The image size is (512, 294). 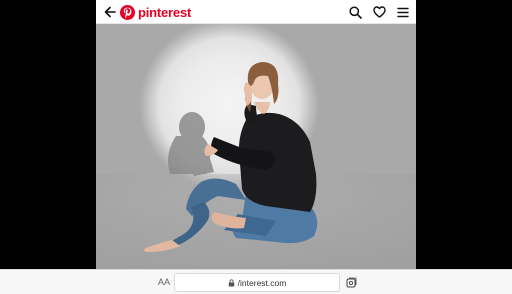 I want to click on pinterest-logo-icon, so click(x=127, y=12).